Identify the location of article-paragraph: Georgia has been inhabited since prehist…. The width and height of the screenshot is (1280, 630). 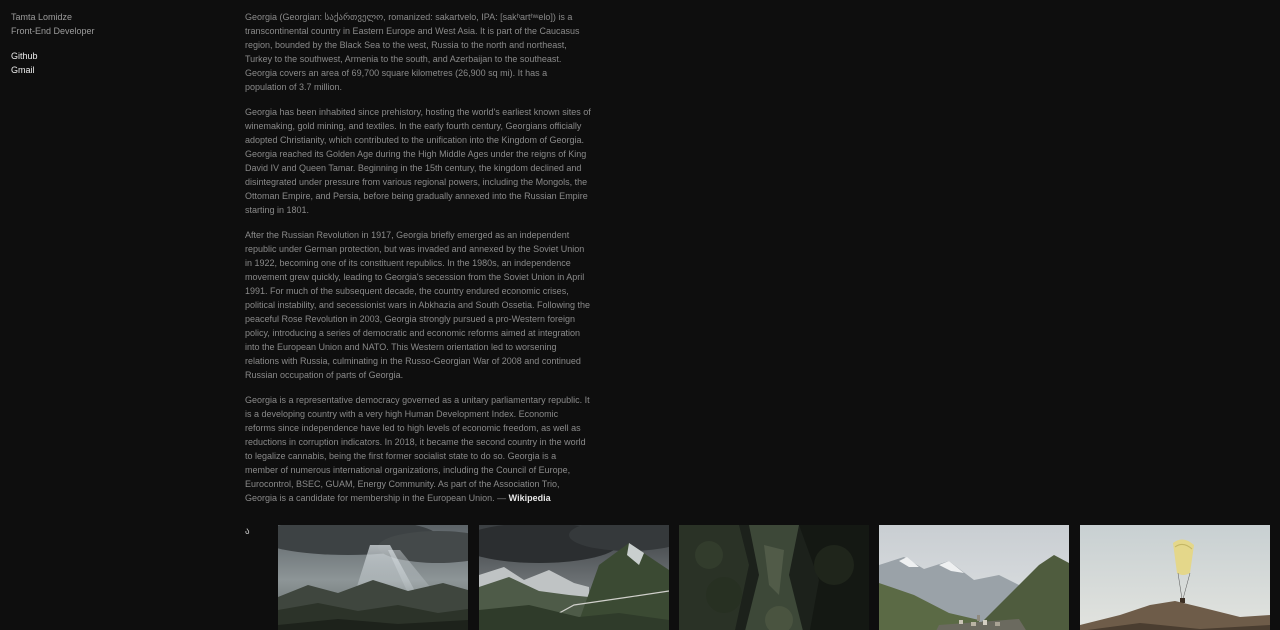
(418, 161).